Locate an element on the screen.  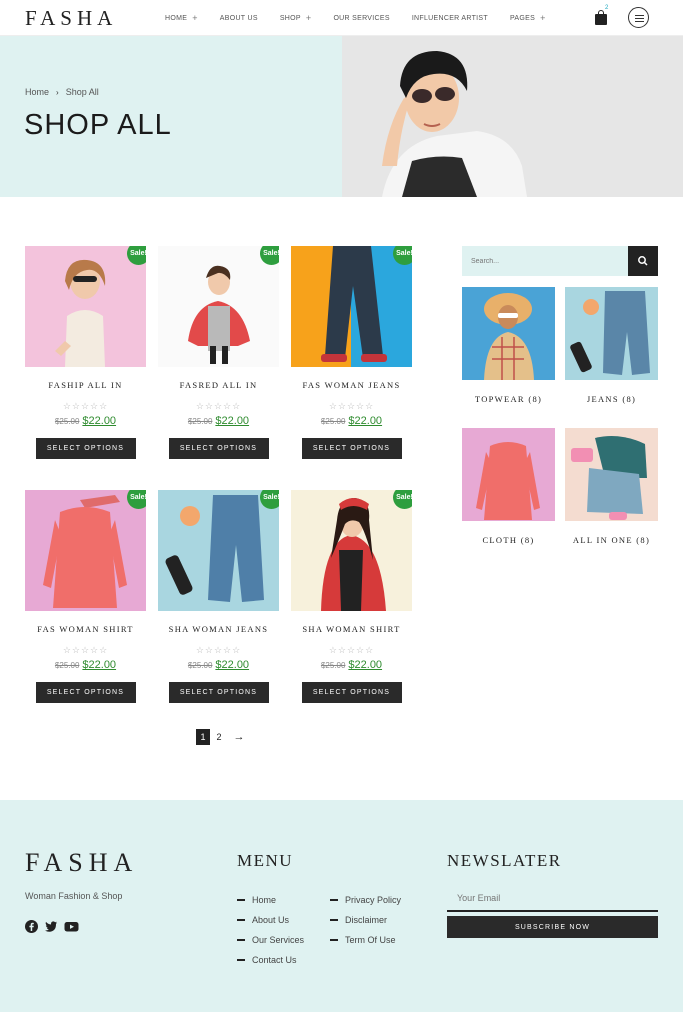
pagination: 1 2 → is located at coordinates (222, 737).